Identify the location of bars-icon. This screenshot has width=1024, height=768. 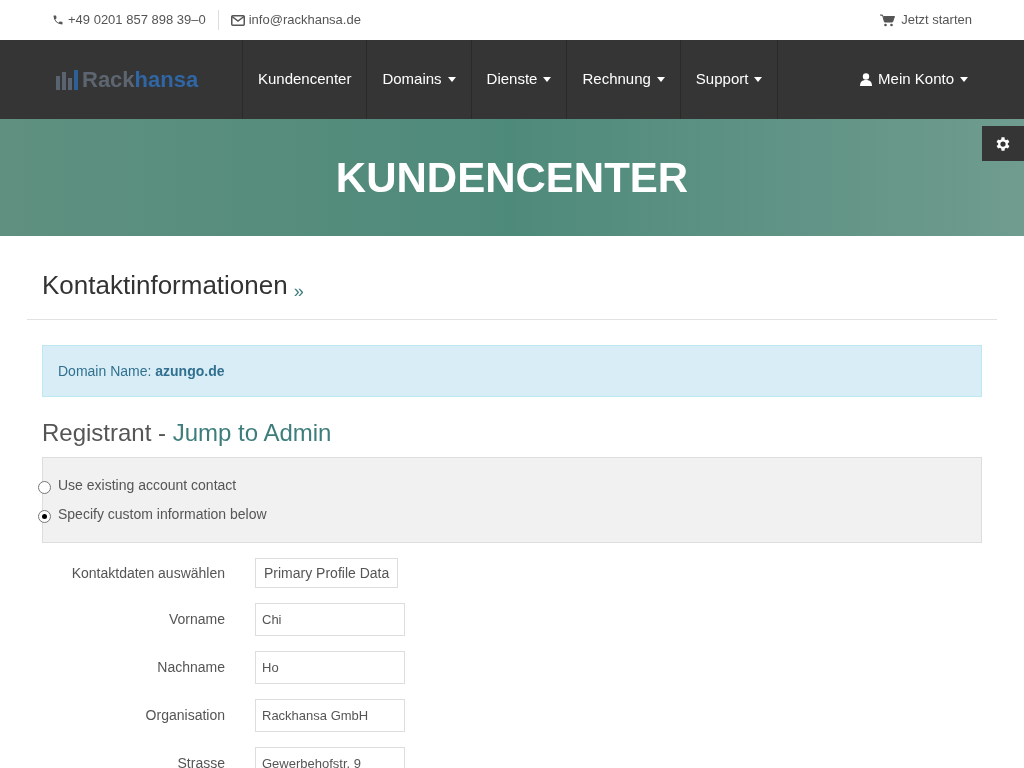
(67, 79).